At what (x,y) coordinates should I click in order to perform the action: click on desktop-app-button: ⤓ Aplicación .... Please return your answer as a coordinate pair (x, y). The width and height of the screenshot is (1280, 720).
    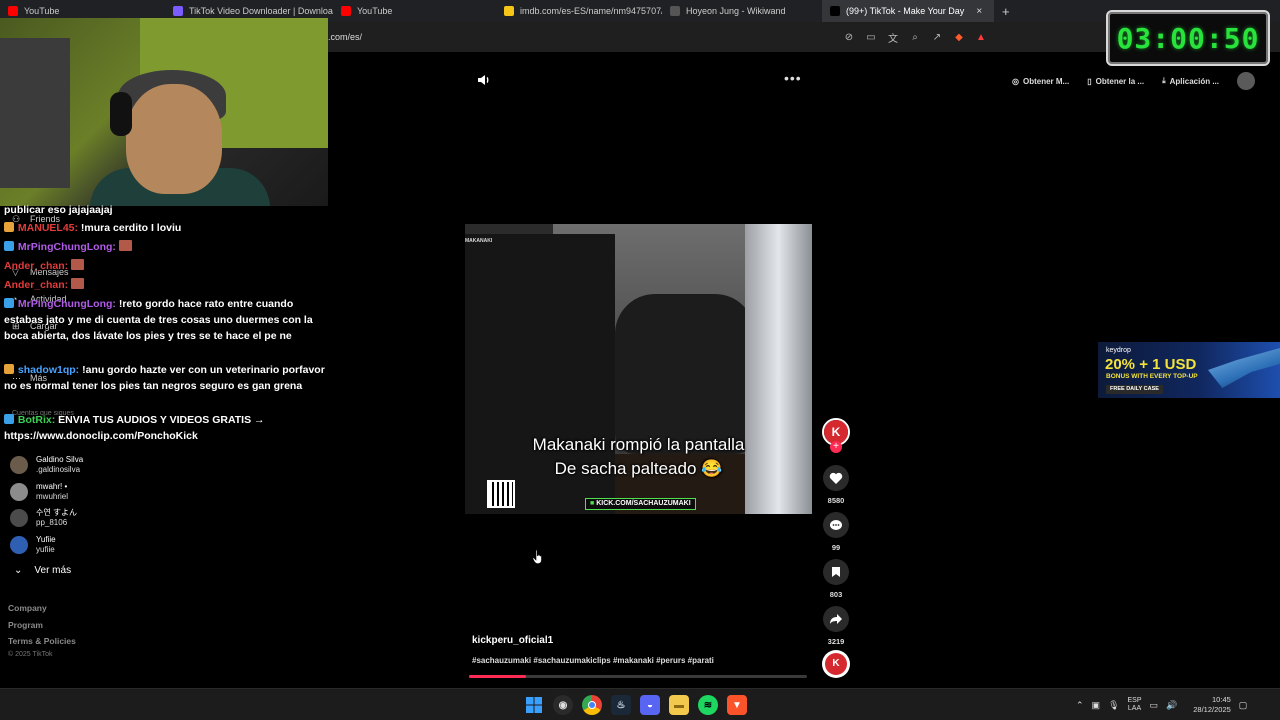
    Looking at the image, I should click on (1190, 81).